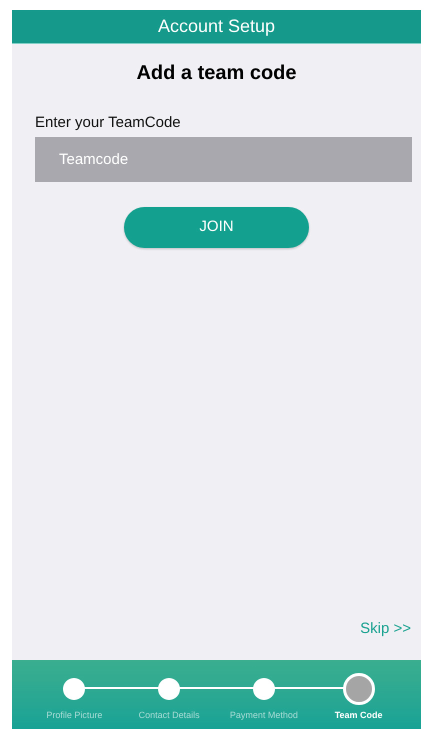  I want to click on field-label: Enter your TeamCode, so click(108, 123).